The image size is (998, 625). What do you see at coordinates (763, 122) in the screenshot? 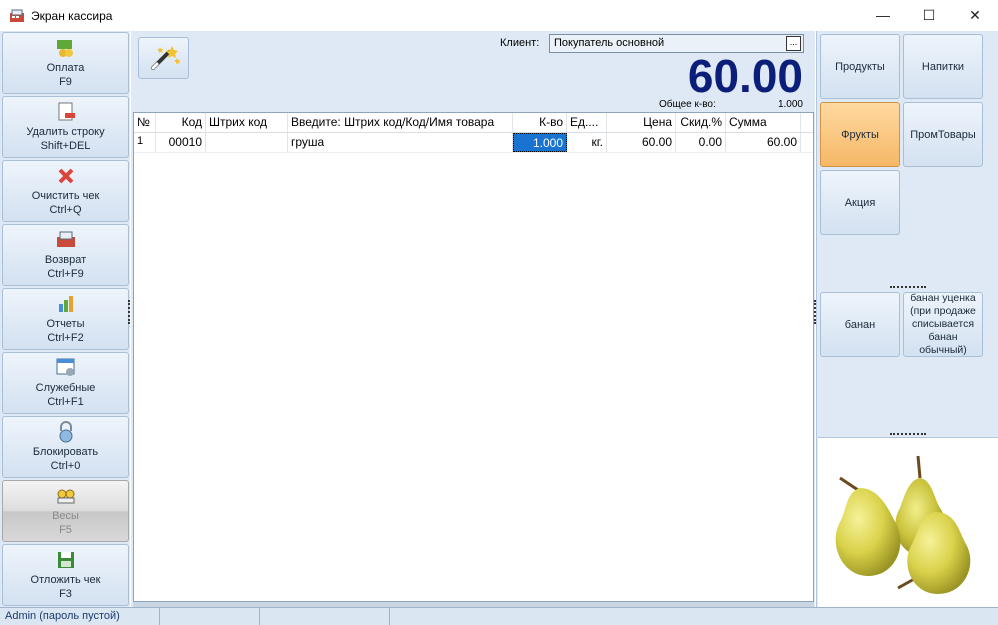
I see `col-header-sum: Сумма` at bounding box center [763, 122].